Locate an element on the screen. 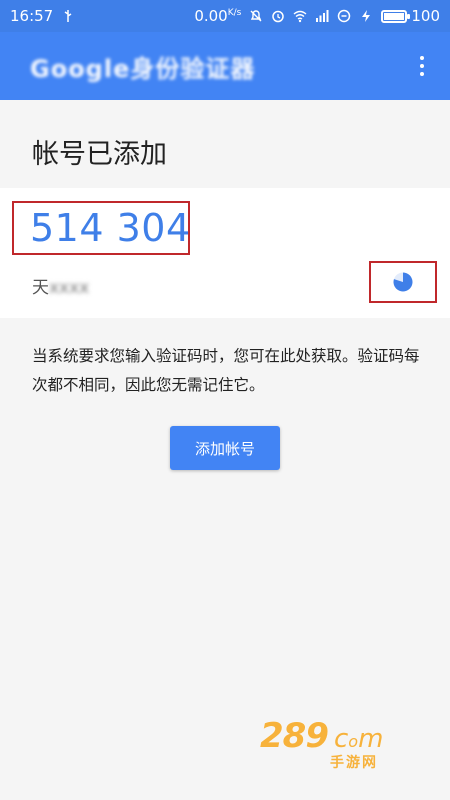 Image resolution: width=450 pixels, height=800 pixels. watermark-sub: 手游网 is located at coordinates (354, 763).